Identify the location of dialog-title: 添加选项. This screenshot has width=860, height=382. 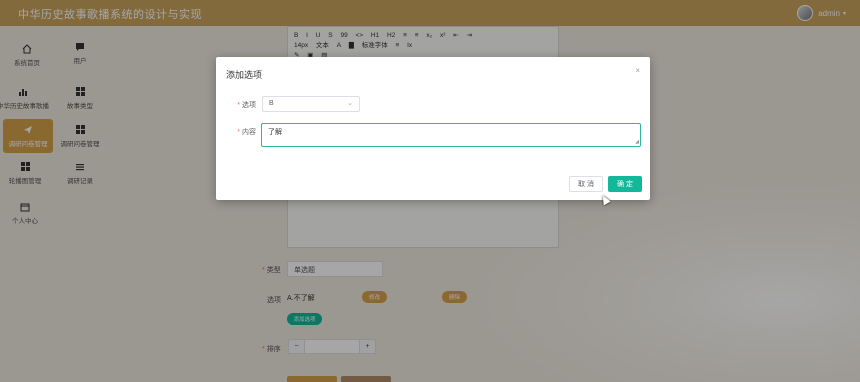
(244, 75).